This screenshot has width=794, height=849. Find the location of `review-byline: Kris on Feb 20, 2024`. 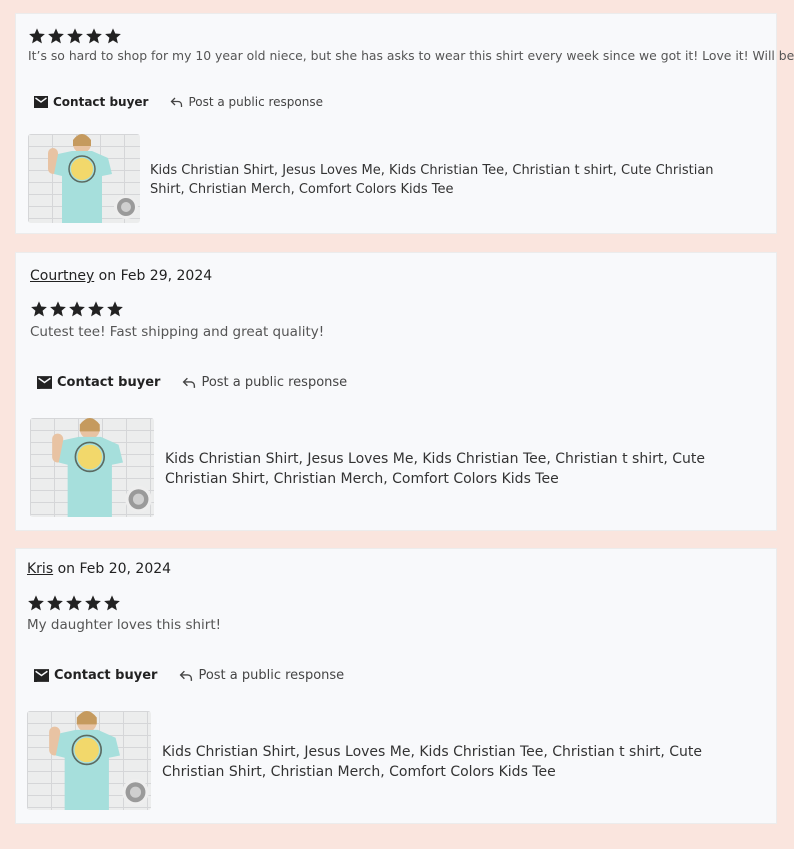

review-byline: Kris on Feb 20, 2024 is located at coordinates (99, 569).